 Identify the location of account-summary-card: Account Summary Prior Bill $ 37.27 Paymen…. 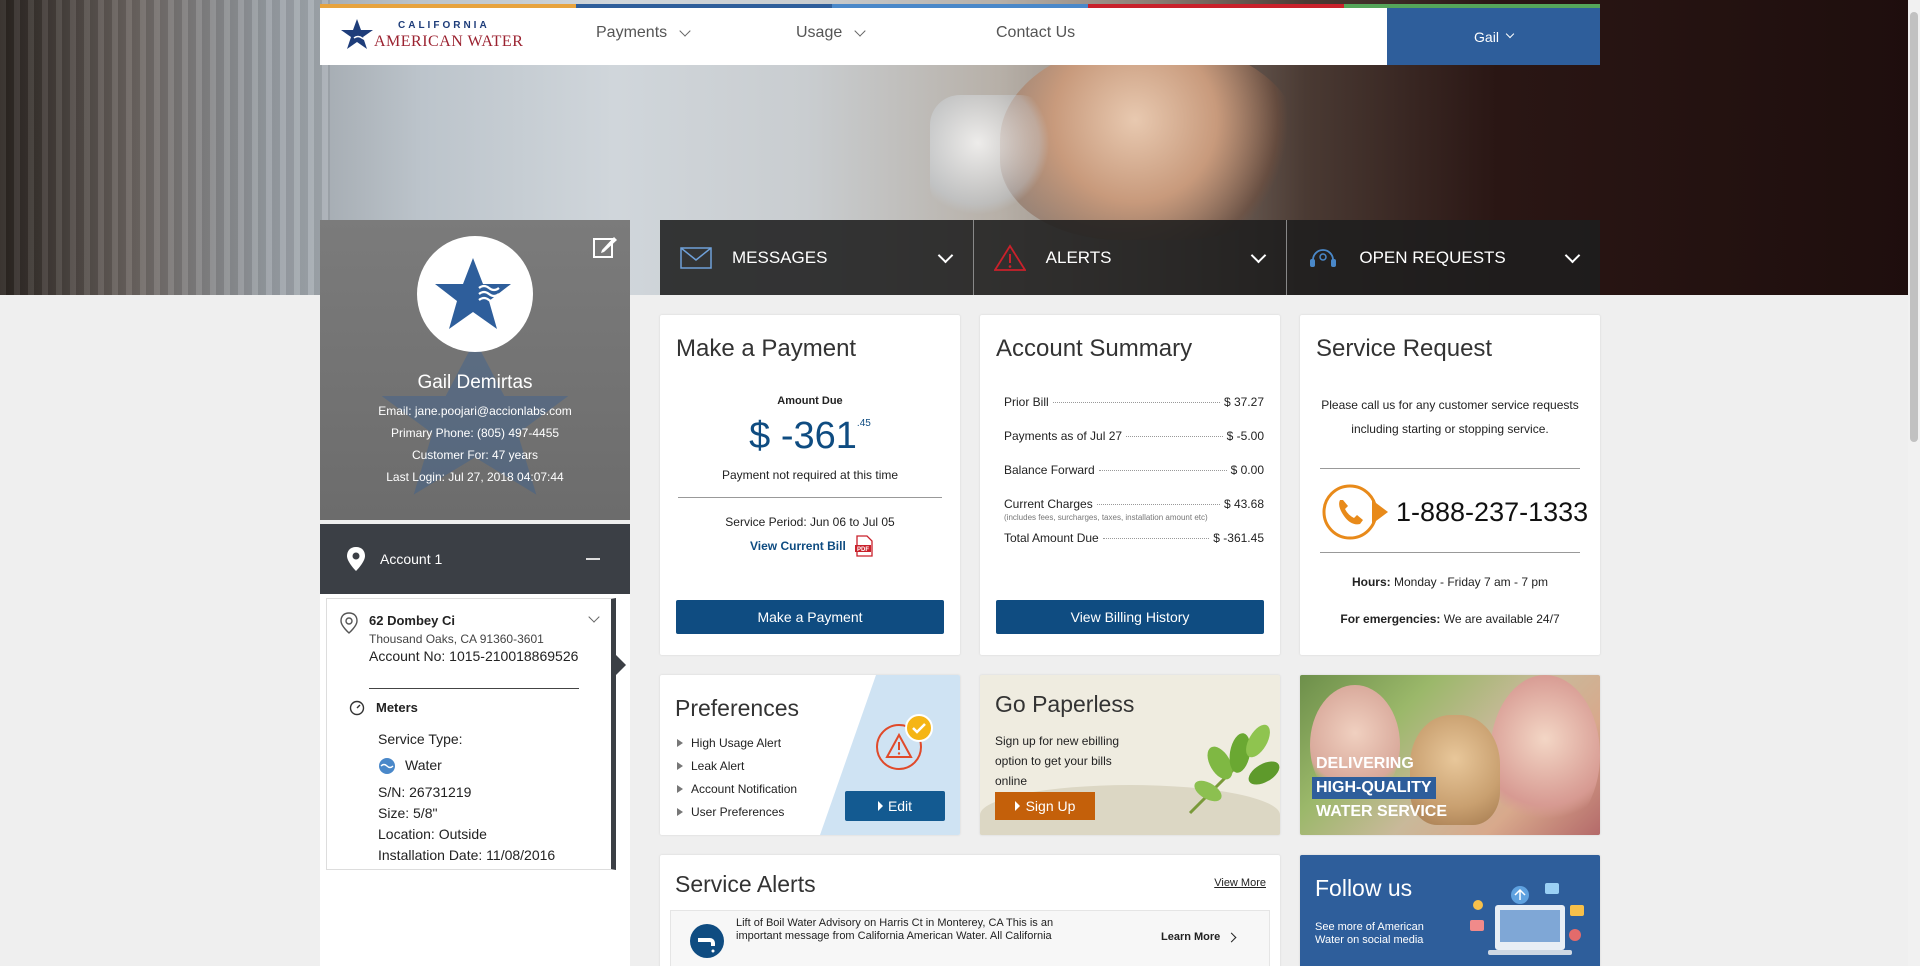
(1130, 485).